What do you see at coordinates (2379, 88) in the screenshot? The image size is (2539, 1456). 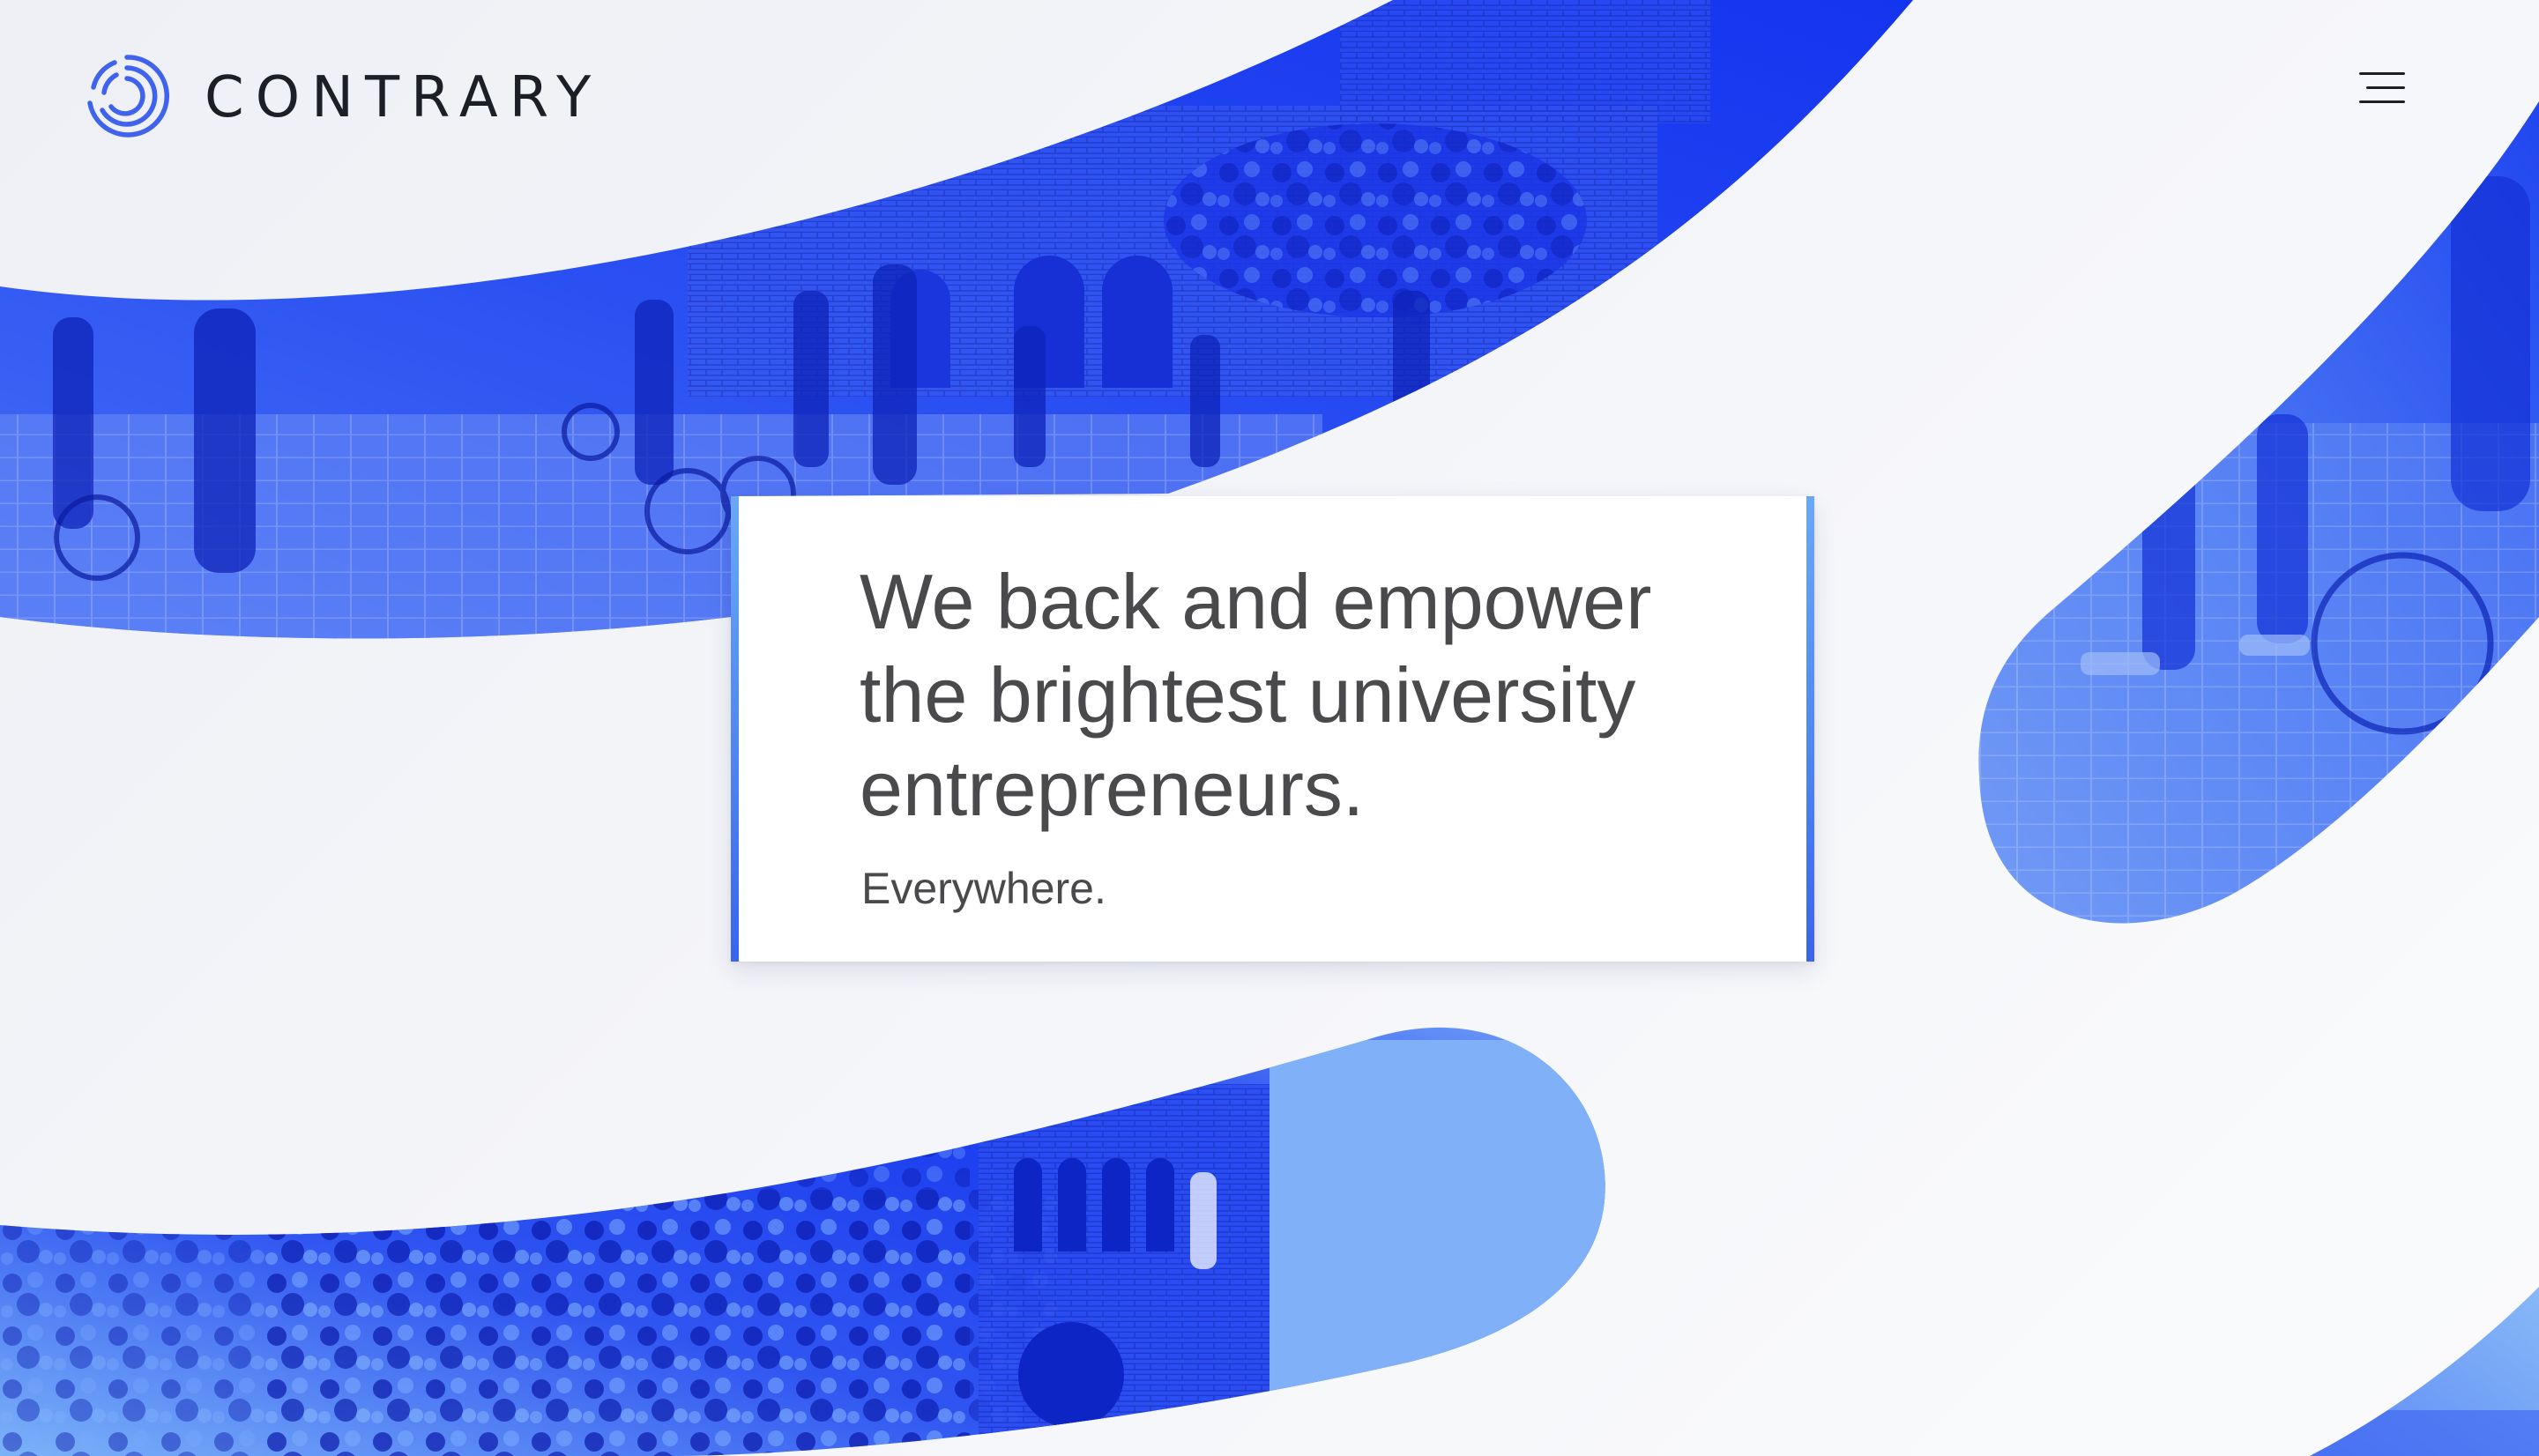 I see `menu-button` at bounding box center [2379, 88].